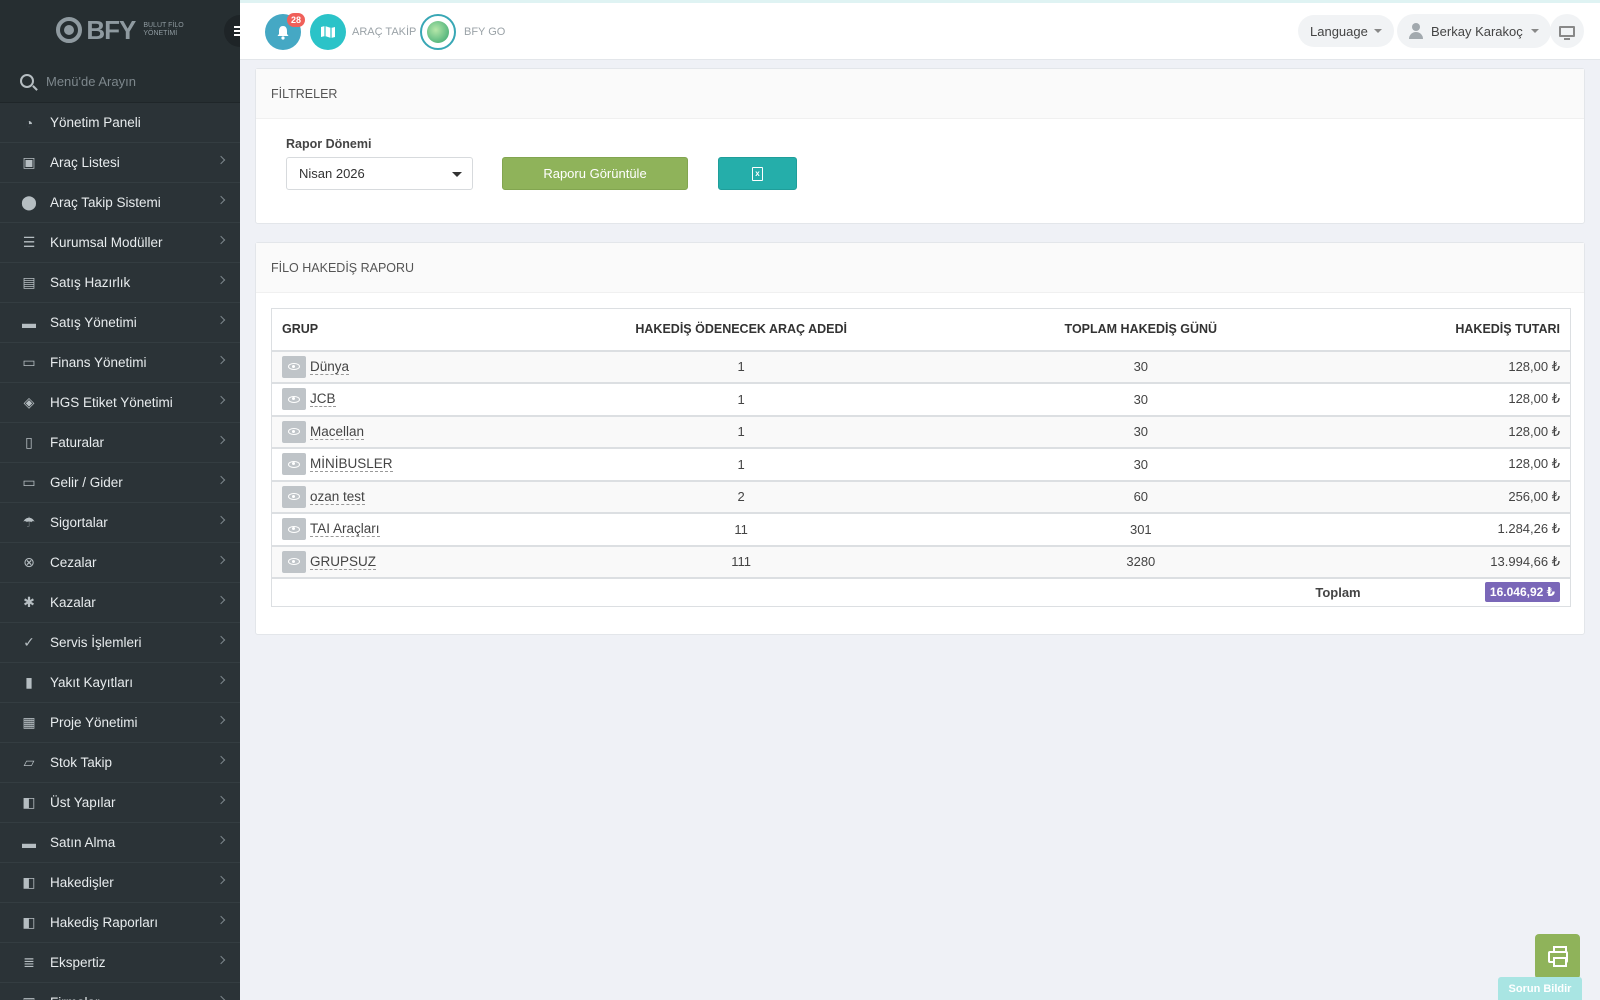 Image resolution: width=1600 pixels, height=1000 pixels. I want to click on logo-area: BFY BULUT FİLO YÖNETİMİ, so click(120, 30).